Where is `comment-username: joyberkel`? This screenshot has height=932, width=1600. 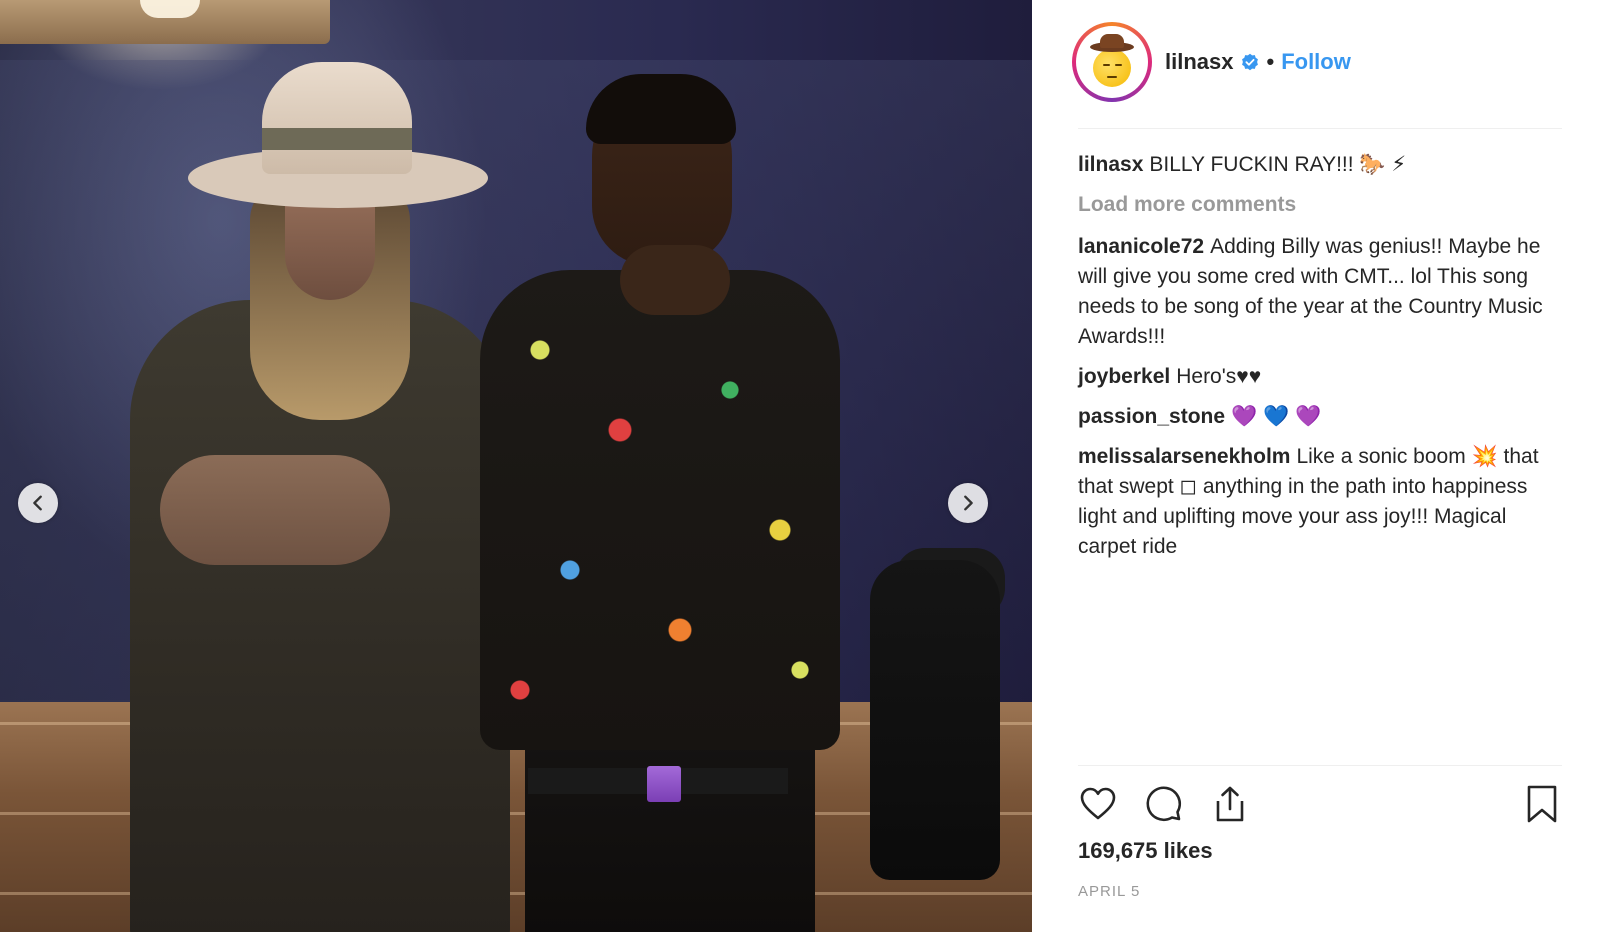
comment-username: joyberkel is located at coordinates (1124, 376).